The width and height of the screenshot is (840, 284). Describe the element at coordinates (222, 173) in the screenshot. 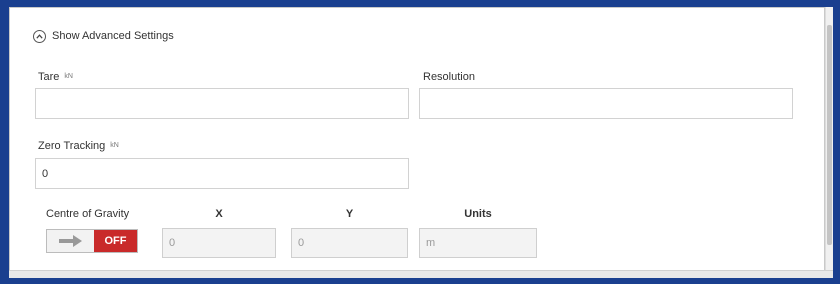

I see `zero-tracking-input: 0` at that location.